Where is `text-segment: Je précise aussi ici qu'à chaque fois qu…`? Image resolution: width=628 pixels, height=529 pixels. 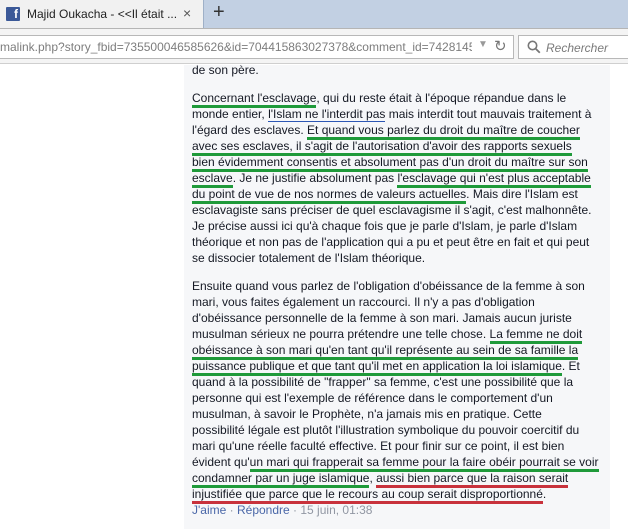
text-segment: Je précise aussi ici qu'à chaque fois qu… is located at coordinates (385, 226).